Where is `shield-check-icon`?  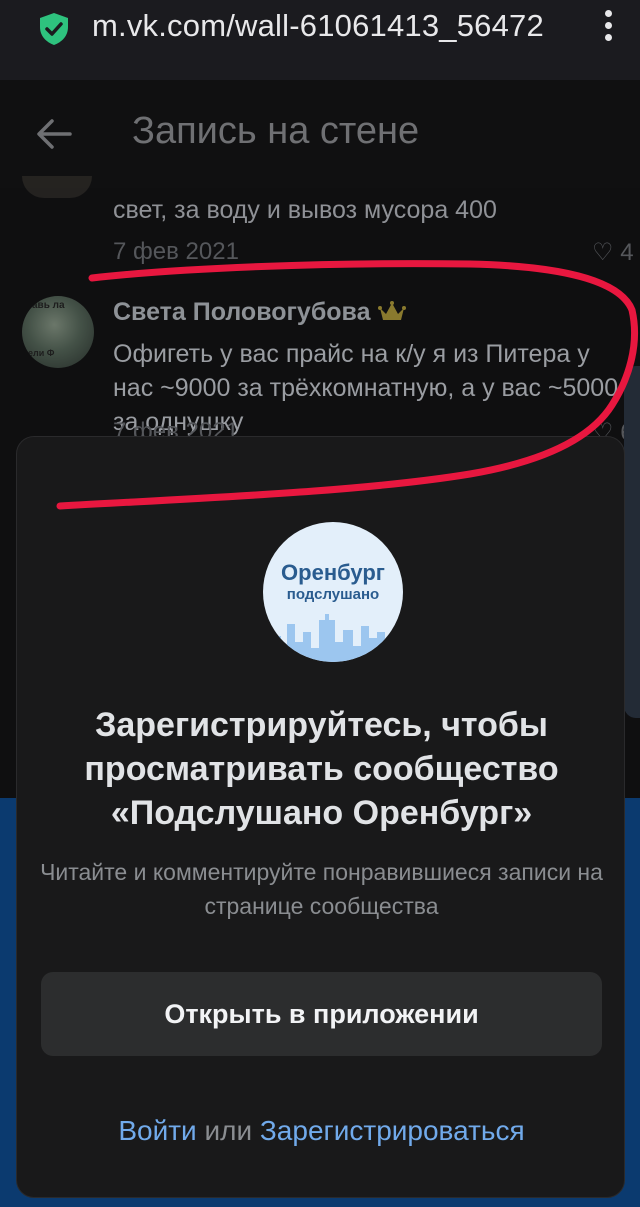
shield-check-icon is located at coordinates (54, 29).